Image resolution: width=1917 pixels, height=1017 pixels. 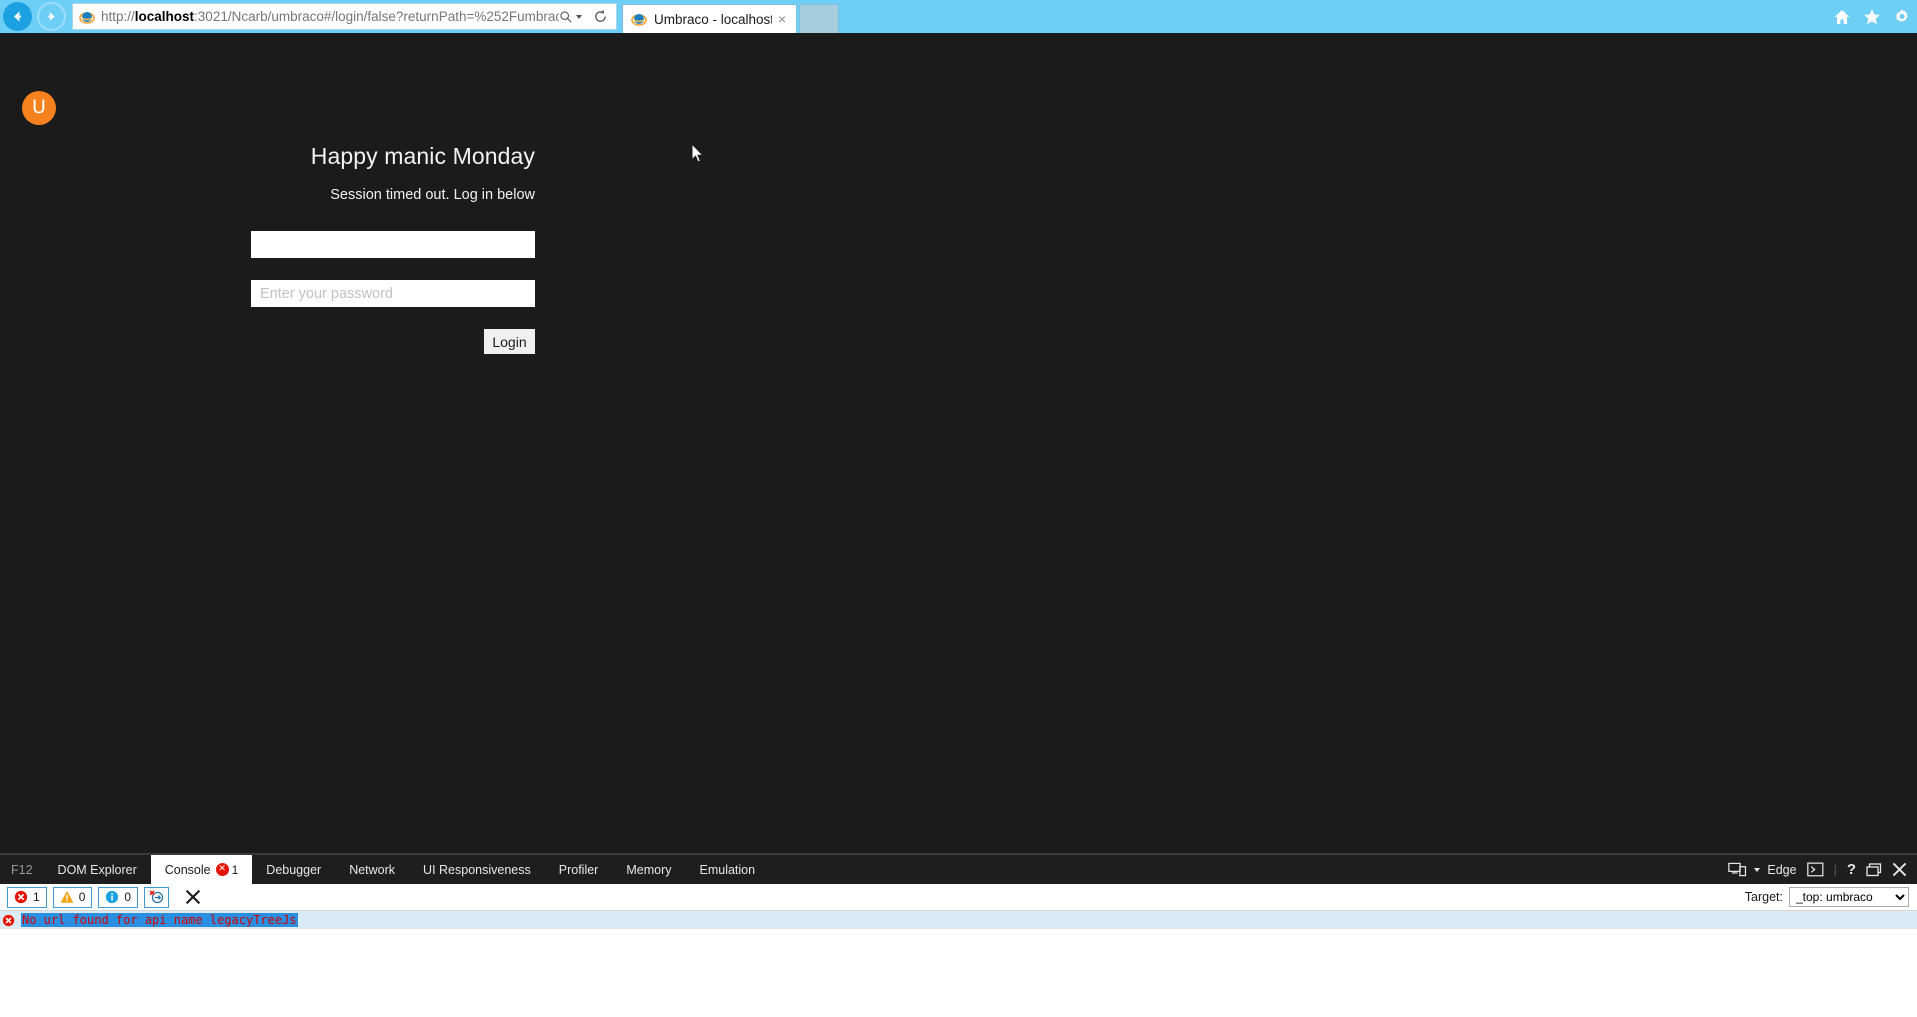 I want to click on close-icon, so click(x=1899, y=869).